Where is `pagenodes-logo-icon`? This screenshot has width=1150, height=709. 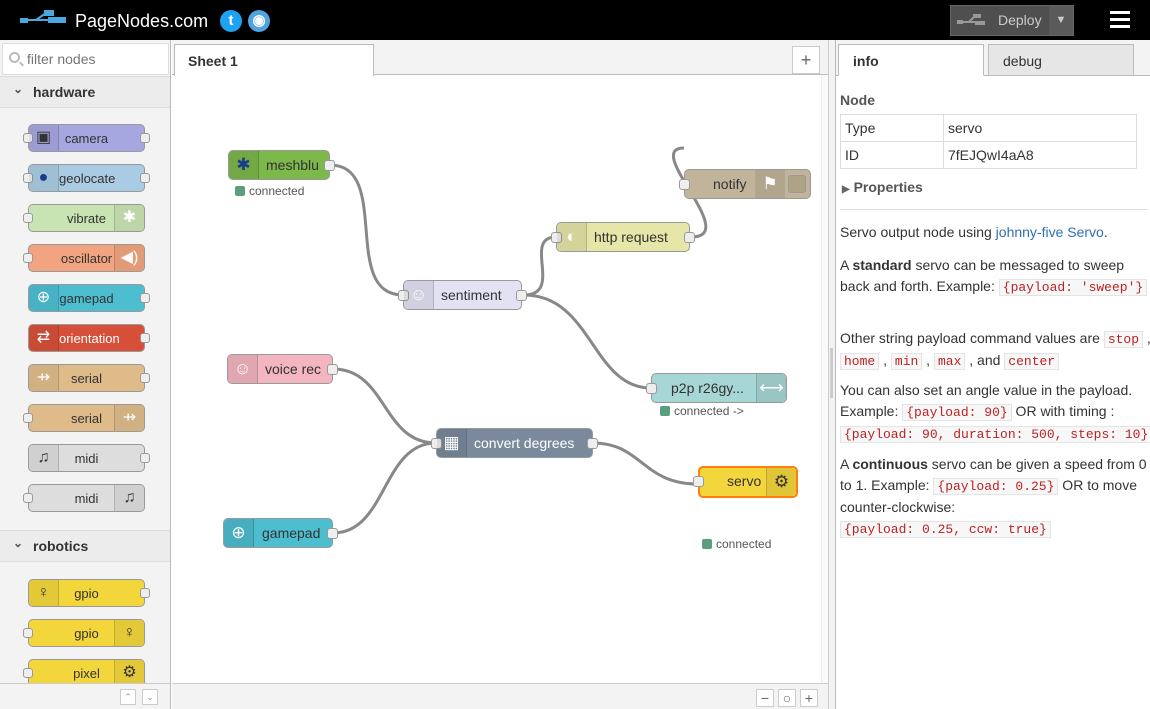 pagenodes-logo-icon is located at coordinates (44, 20).